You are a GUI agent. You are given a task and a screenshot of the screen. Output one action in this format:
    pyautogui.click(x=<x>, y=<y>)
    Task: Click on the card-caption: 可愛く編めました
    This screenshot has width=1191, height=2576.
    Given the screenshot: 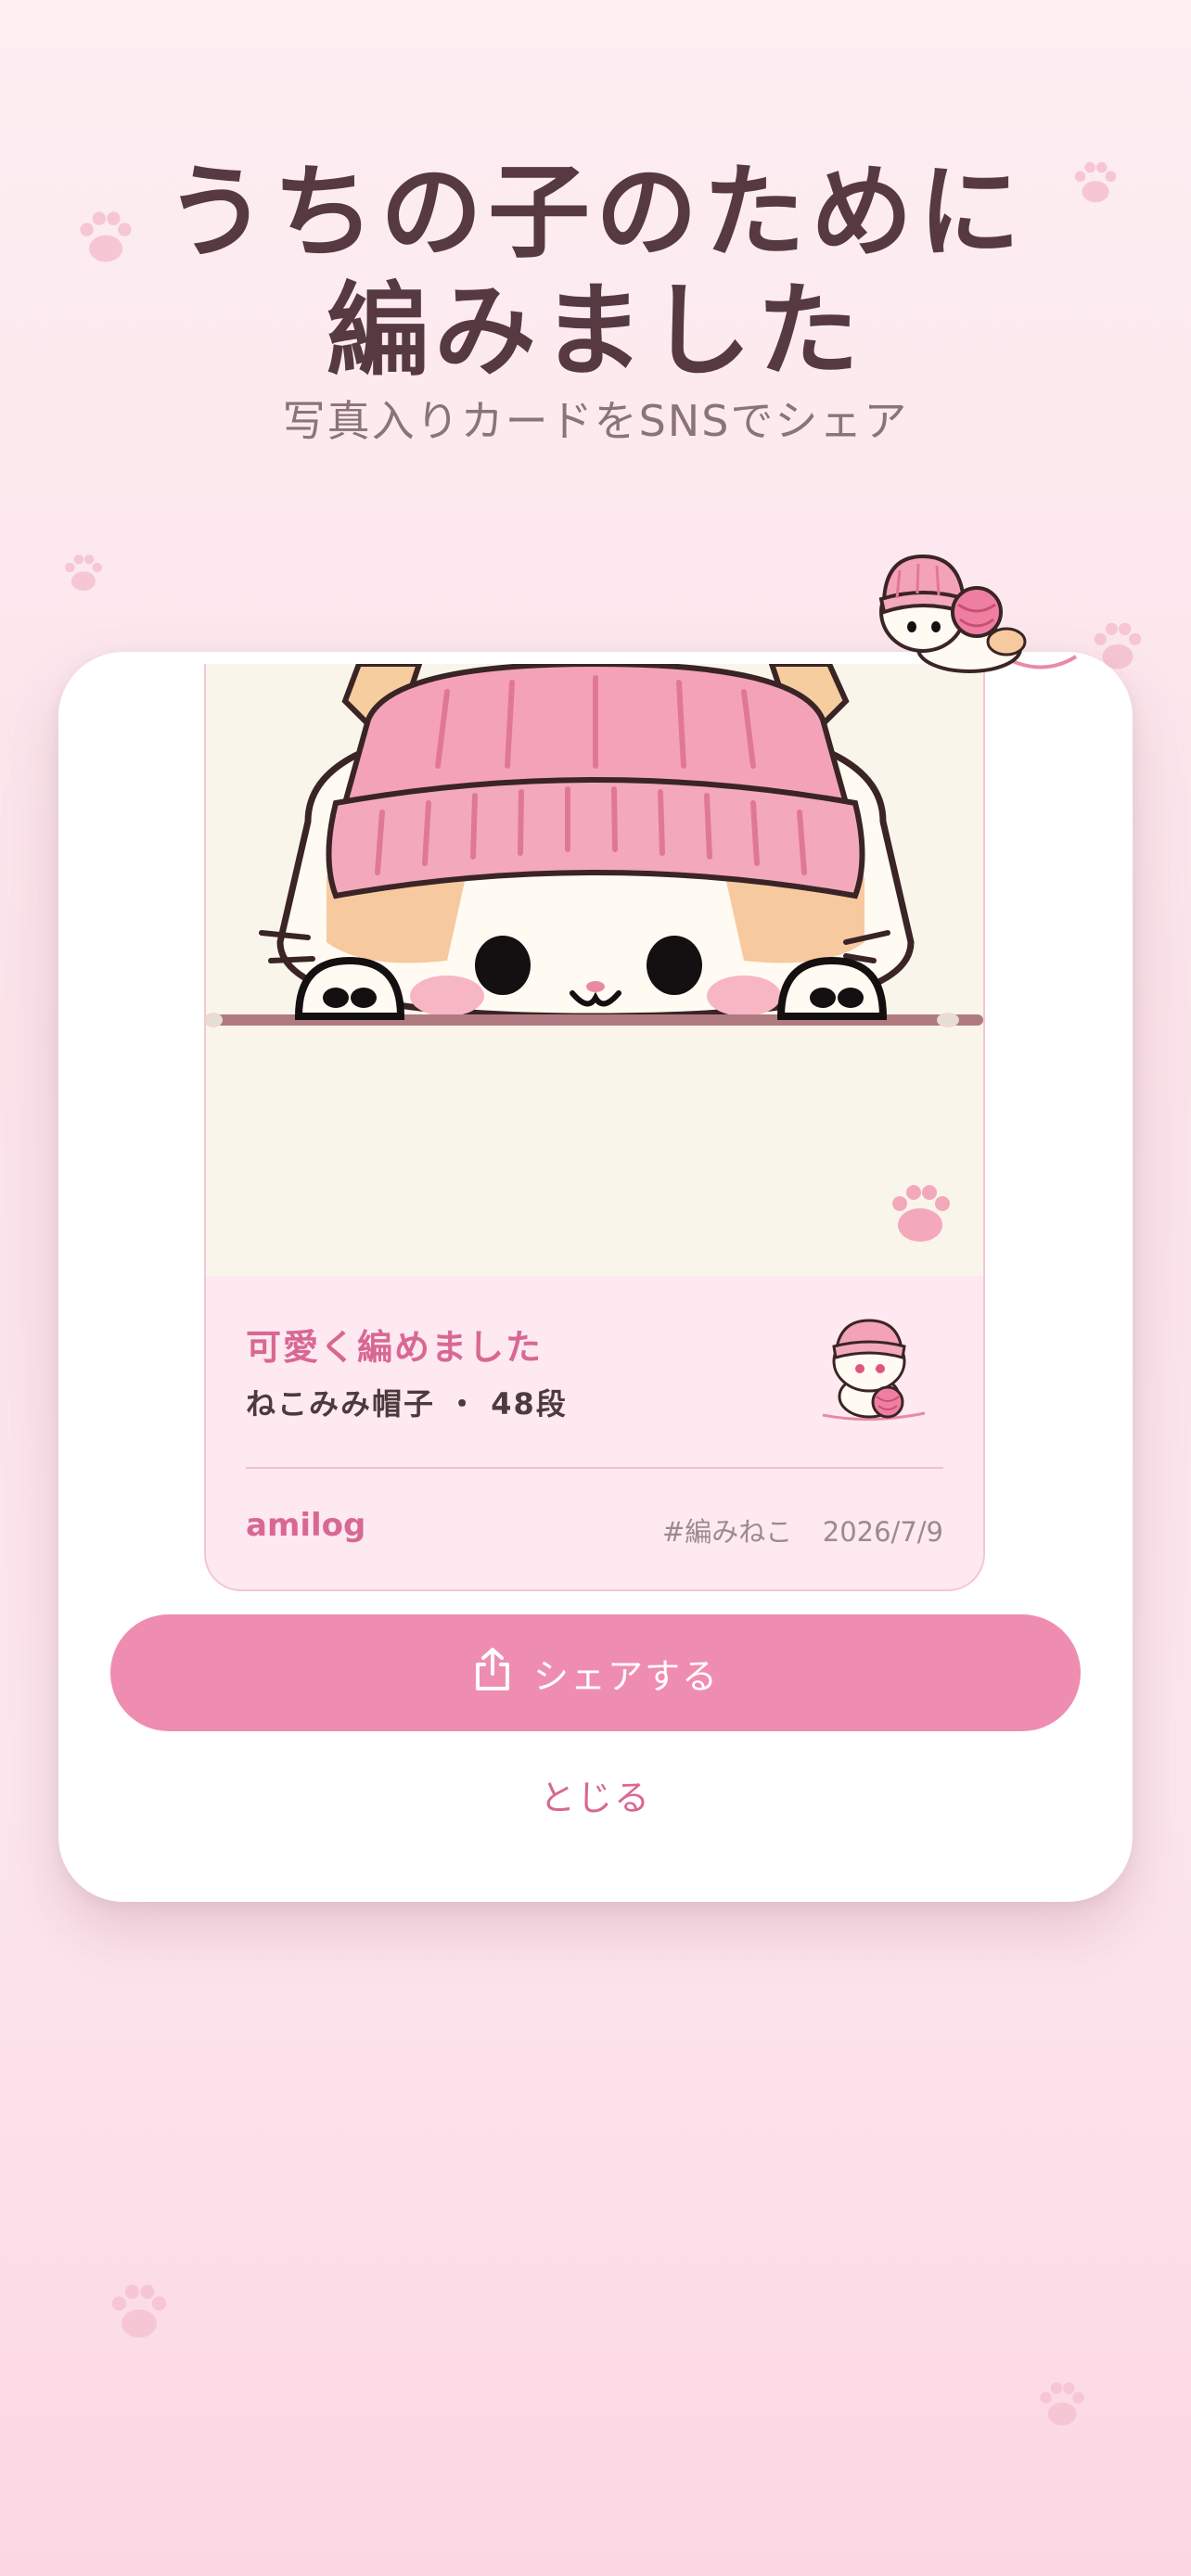 What is the action you would take?
    pyautogui.click(x=395, y=1347)
    